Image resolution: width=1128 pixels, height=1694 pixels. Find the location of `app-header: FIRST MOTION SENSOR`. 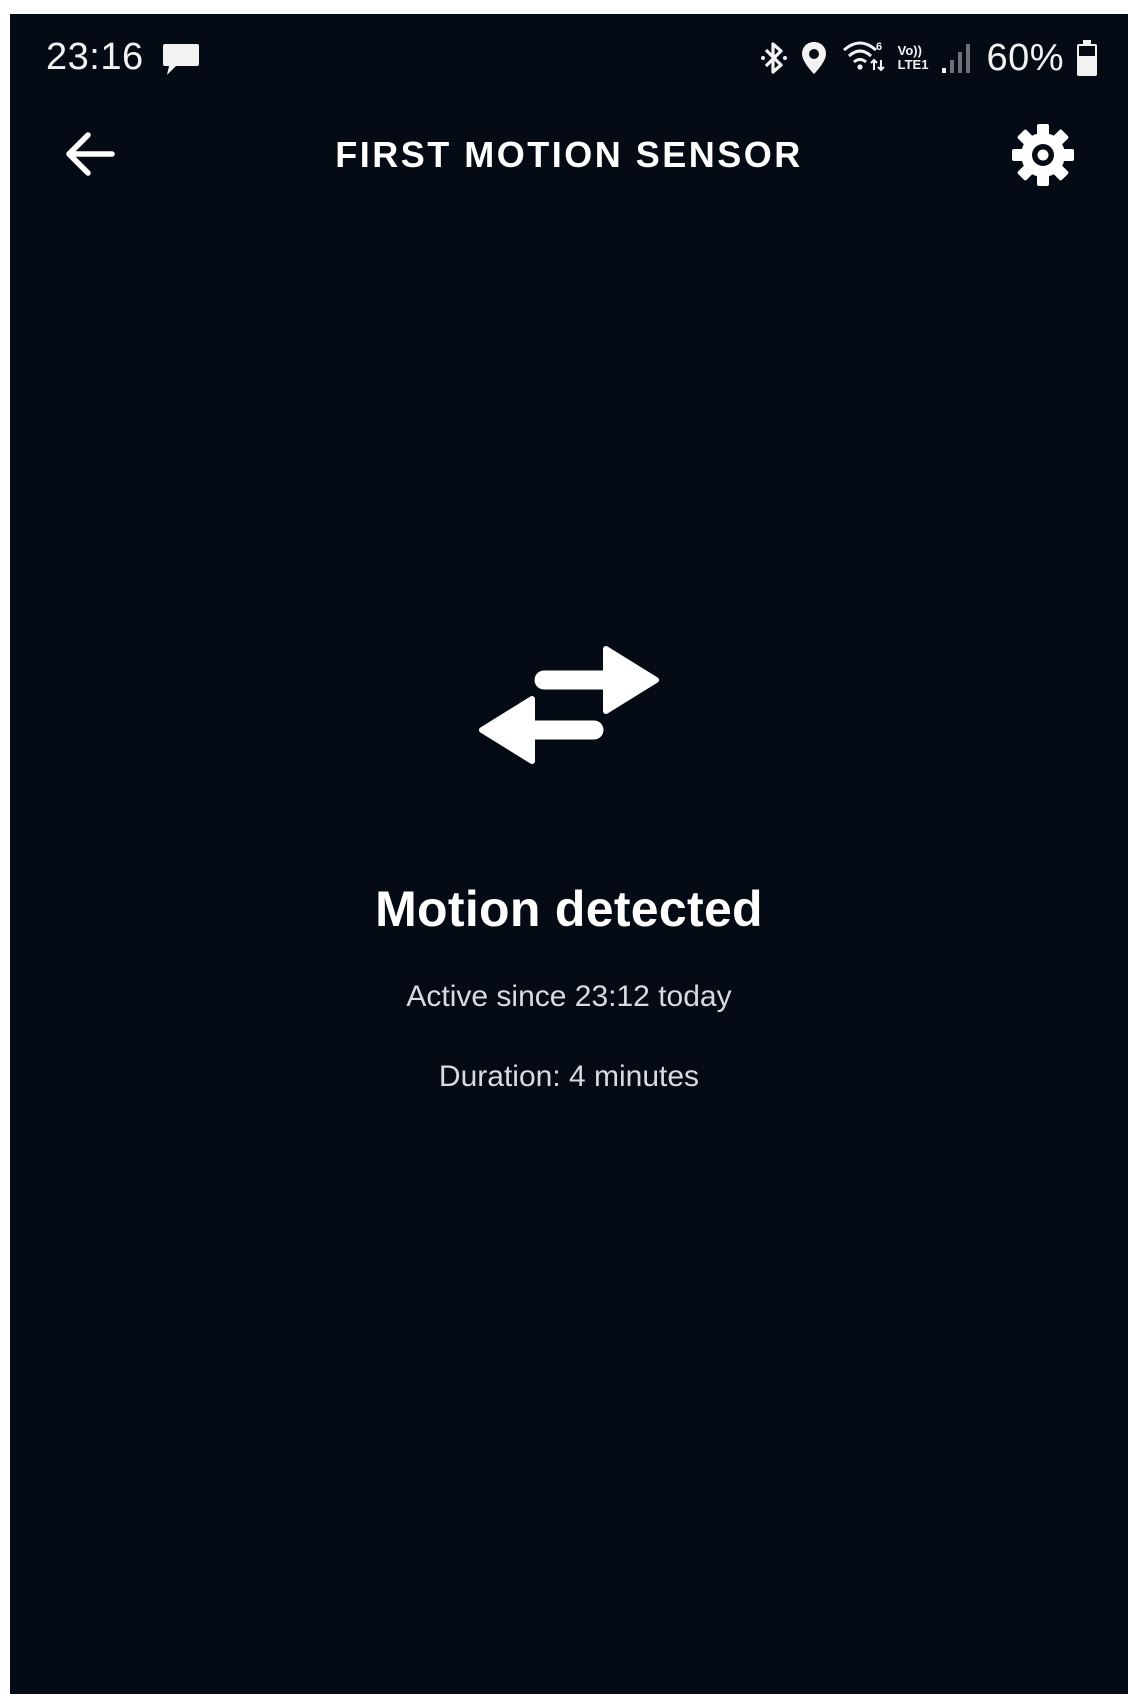

app-header: FIRST MOTION SENSOR is located at coordinates (569, 154).